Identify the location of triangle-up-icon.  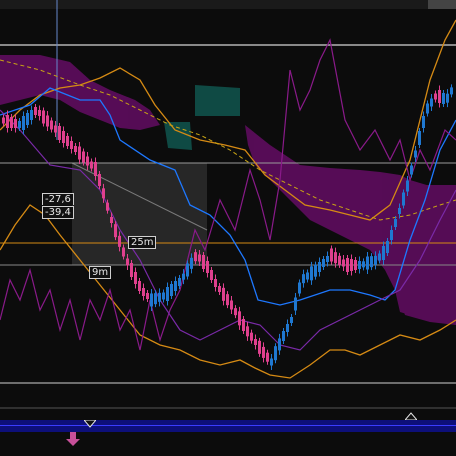
(411, 416).